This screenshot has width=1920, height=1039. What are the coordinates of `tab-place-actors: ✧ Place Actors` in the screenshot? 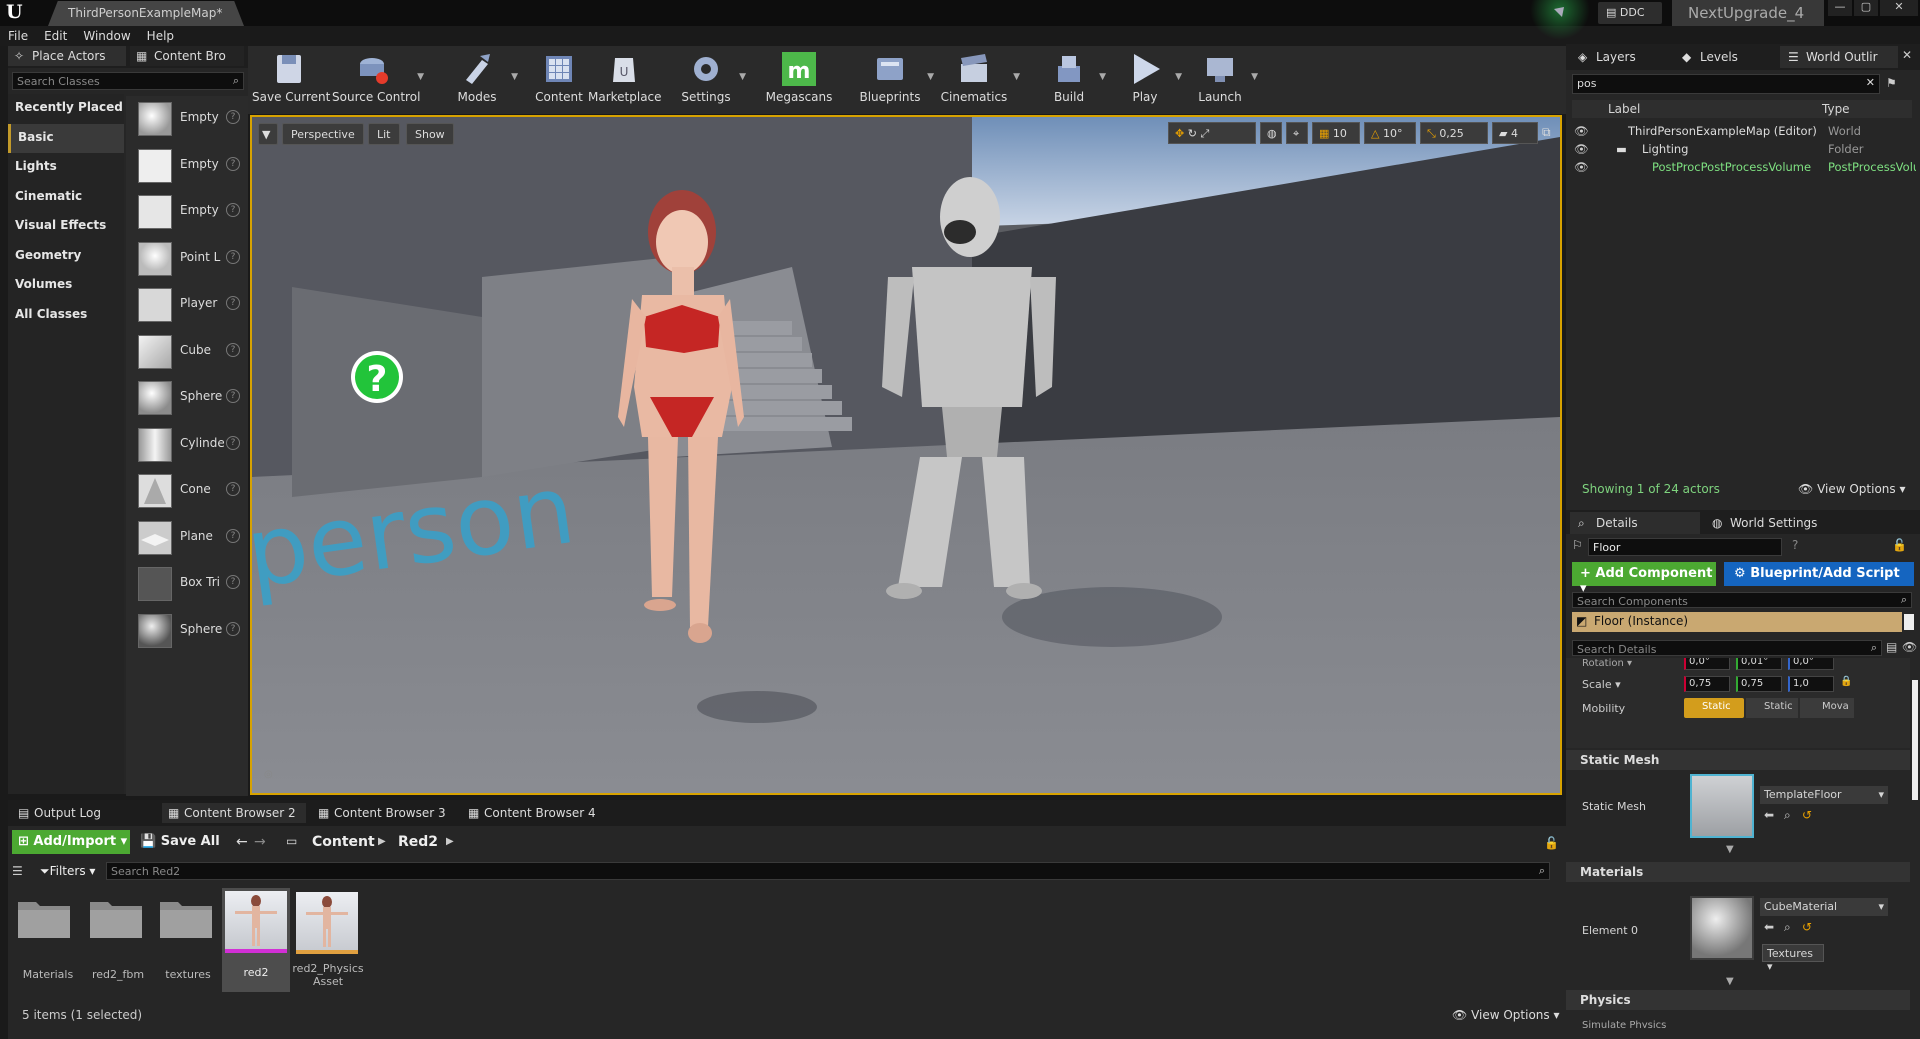 It's located at (67, 56).